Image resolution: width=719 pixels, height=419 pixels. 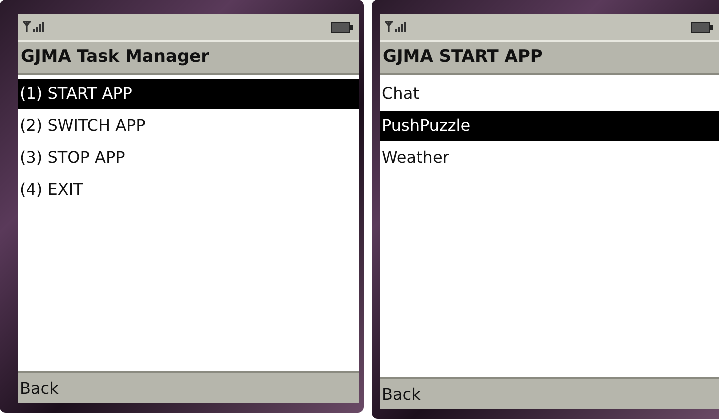 What do you see at coordinates (188, 158) in the screenshot?
I see `menu-item: (3) STOP APP` at bounding box center [188, 158].